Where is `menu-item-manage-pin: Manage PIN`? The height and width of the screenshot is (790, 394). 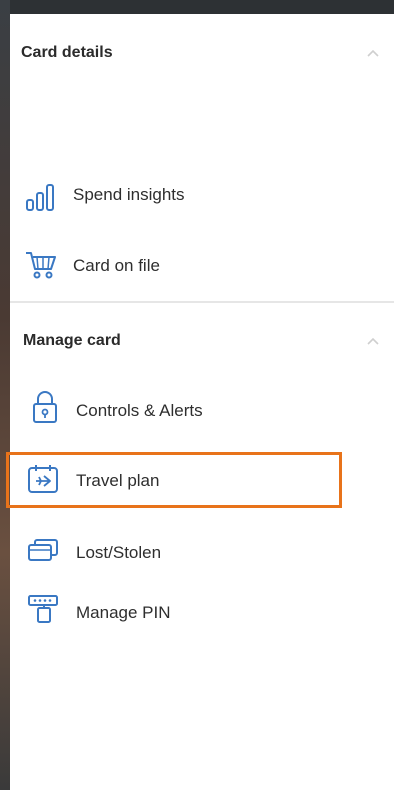
menu-item-manage-pin: Manage PIN is located at coordinates (202, 612).